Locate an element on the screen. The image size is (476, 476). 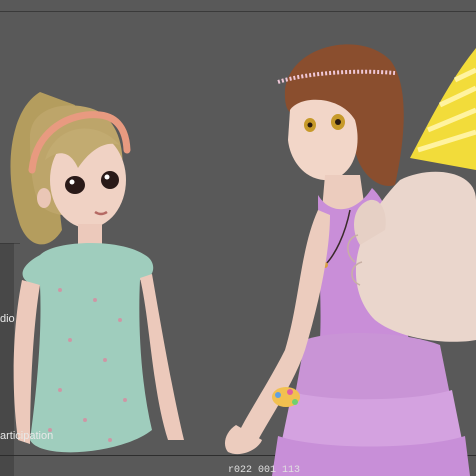
hud-label-participation: articipation is located at coordinates (27, 436).